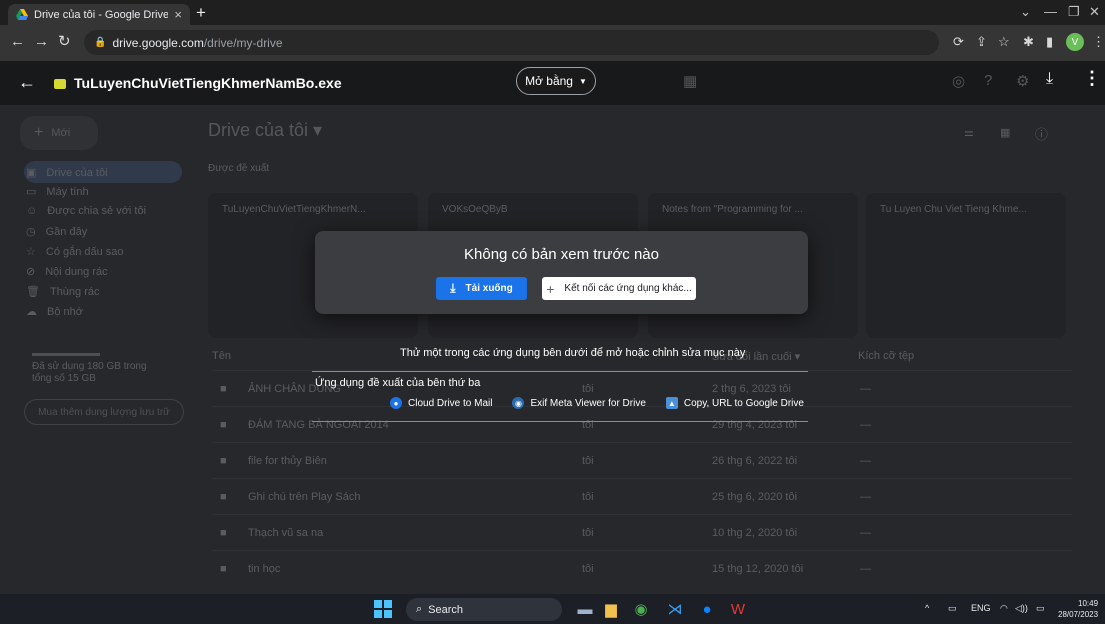 This screenshot has width=1105, height=624. I want to click on status-icon: ◎, so click(958, 81).